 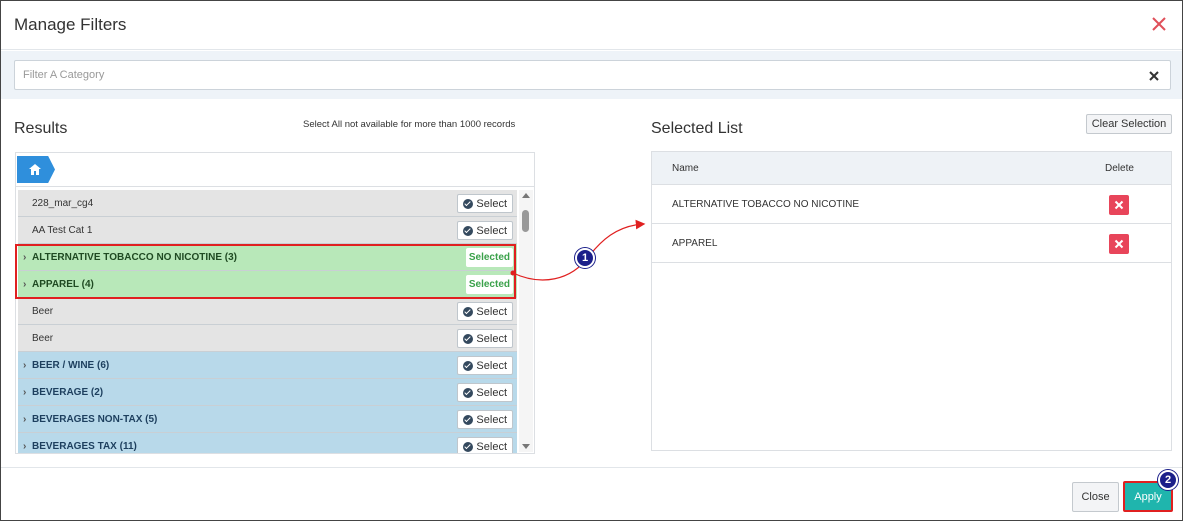 I want to click on result-row-label: AA Test Cat 1, so click(x=62, y=230).